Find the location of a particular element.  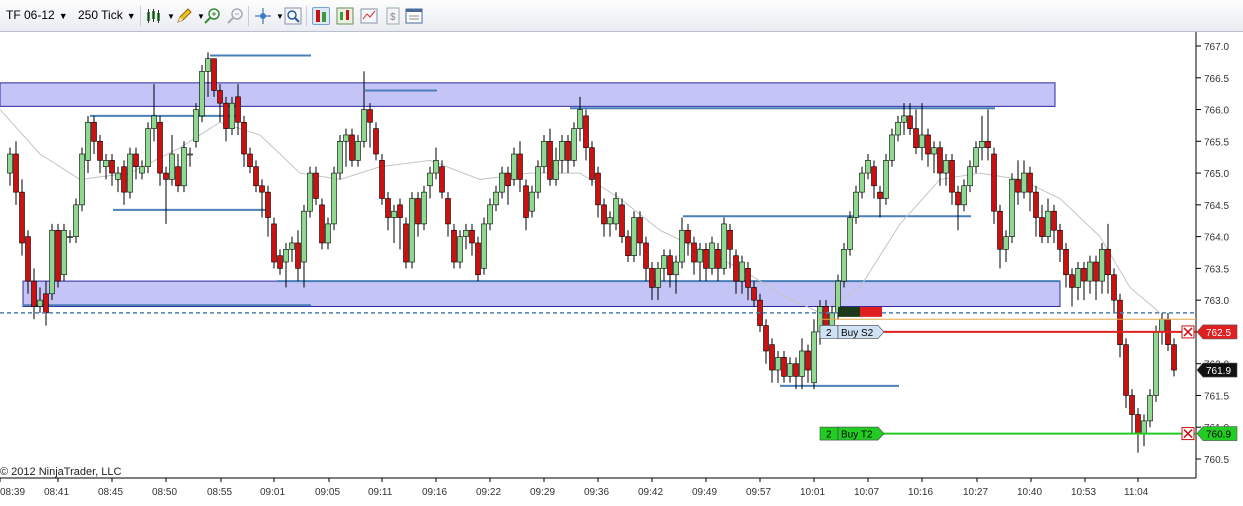

time-tick-label: 09:01 is located at coordinates (272, 492).